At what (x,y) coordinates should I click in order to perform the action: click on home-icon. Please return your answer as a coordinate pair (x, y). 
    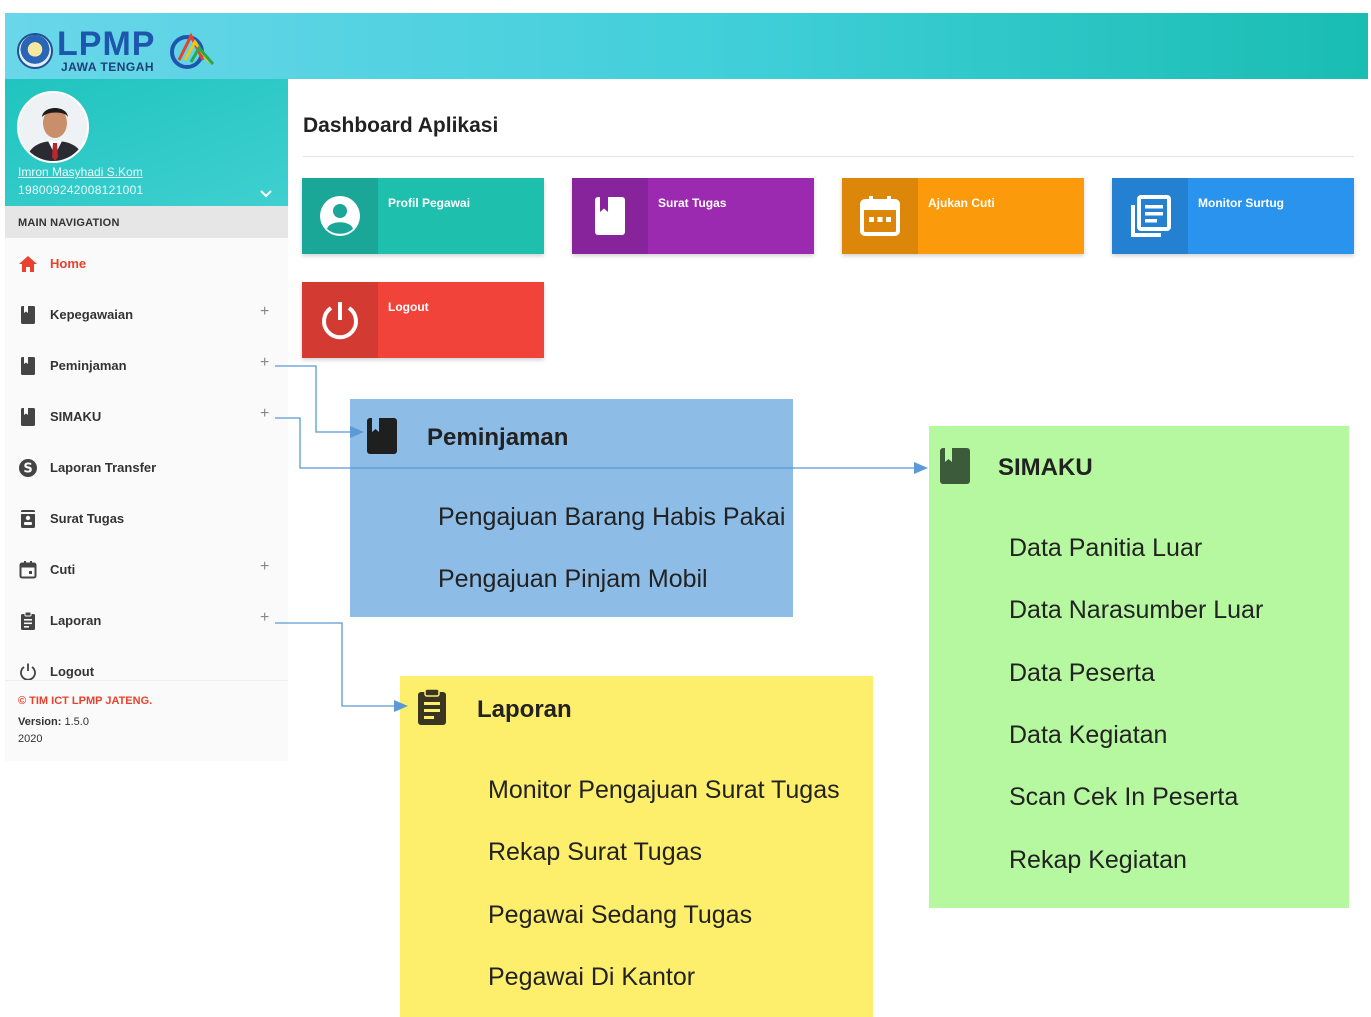
    Looking at the image, I should click on (28, 264).